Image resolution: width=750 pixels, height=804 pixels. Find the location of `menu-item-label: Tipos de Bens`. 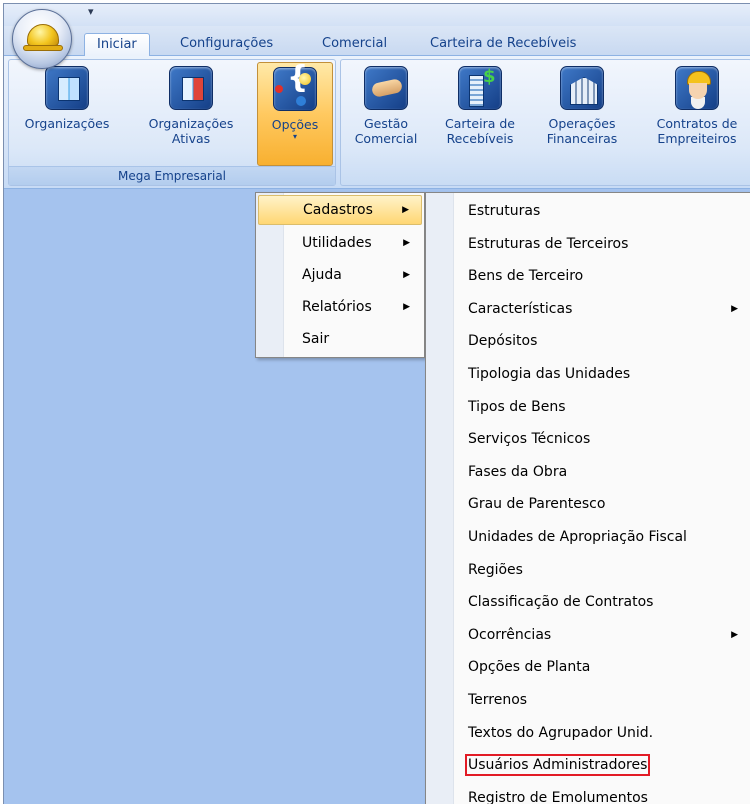

menu-item-label: Tipos de Bens is located at coordinates (517, 406).